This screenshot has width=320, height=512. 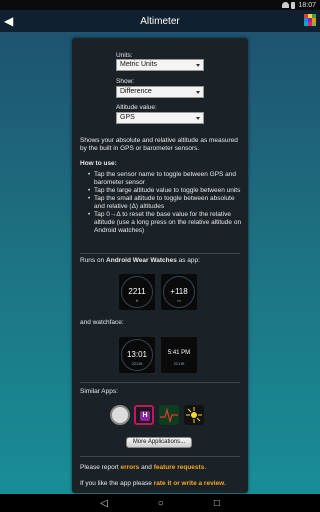 I want to click on back-arrow-icon: ◀, so click(x=11, y=21).